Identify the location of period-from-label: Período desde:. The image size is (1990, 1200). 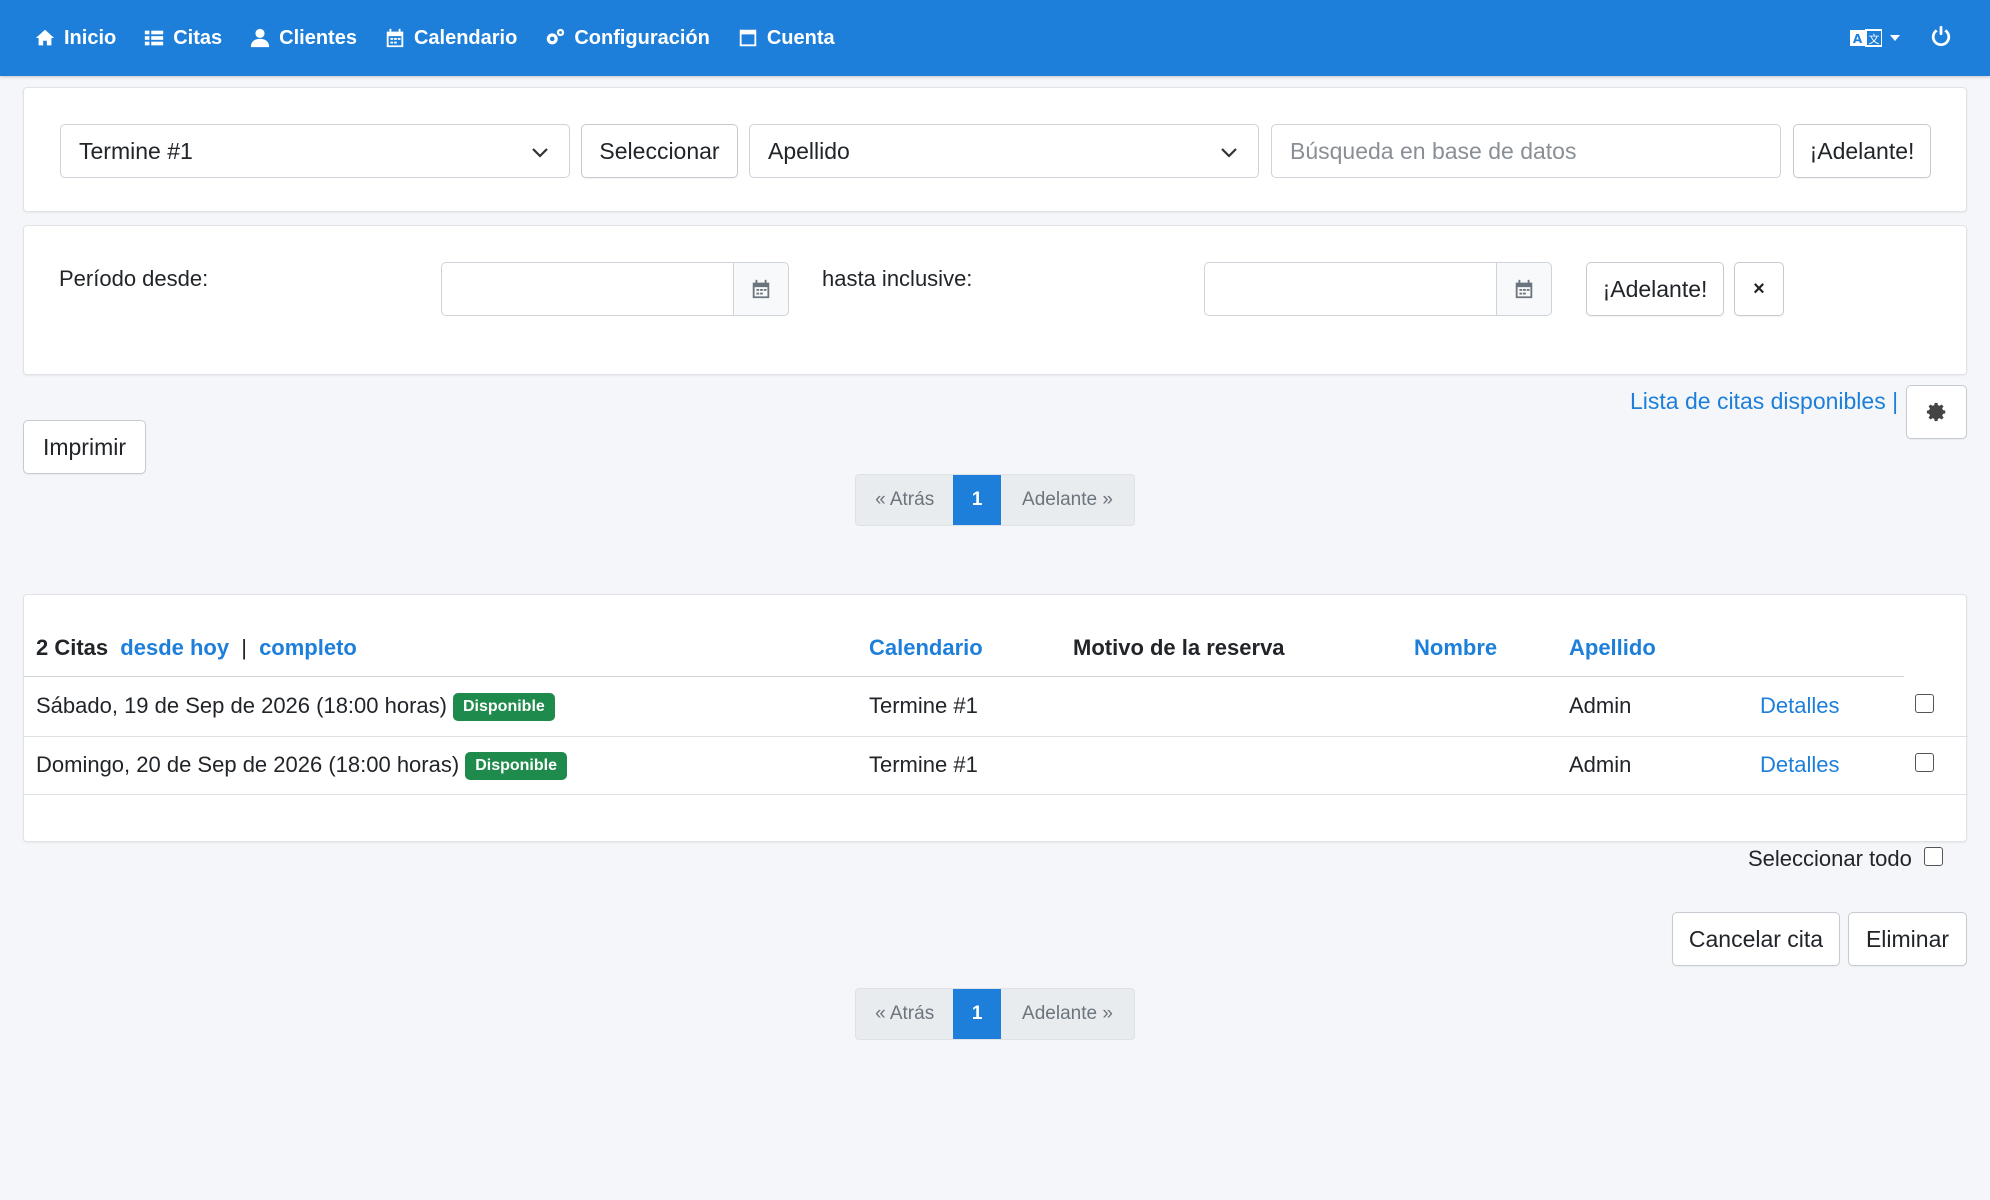
(134, 278).